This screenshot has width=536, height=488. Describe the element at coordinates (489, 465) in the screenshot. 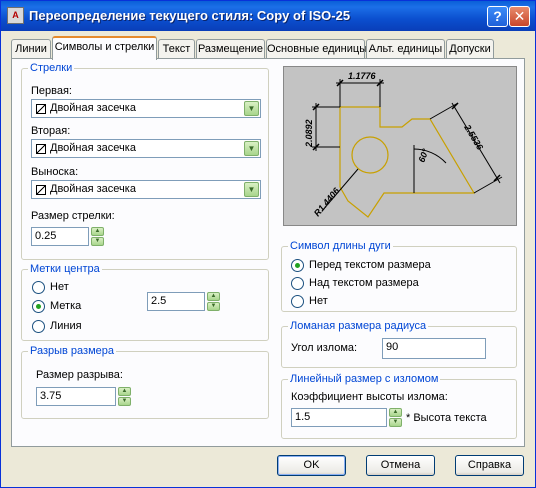

I see `help-button: Справка` at that location.